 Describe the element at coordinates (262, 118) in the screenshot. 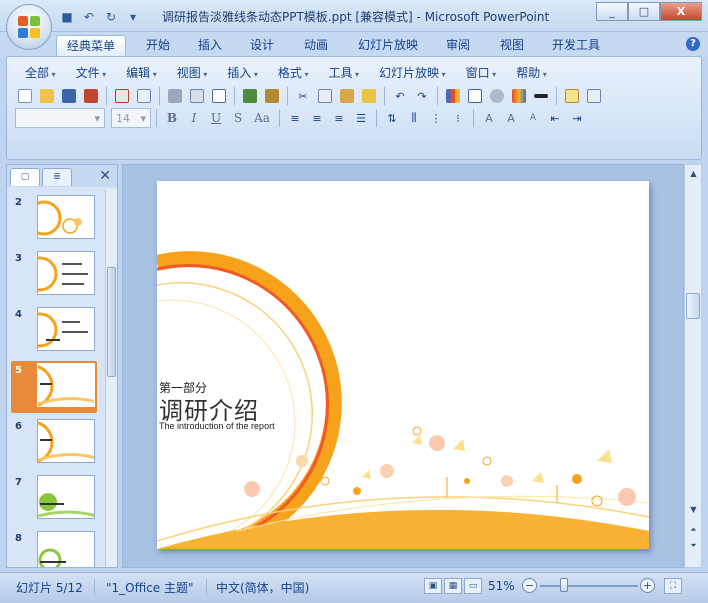

I see `change-case-button: Aa` at that location.